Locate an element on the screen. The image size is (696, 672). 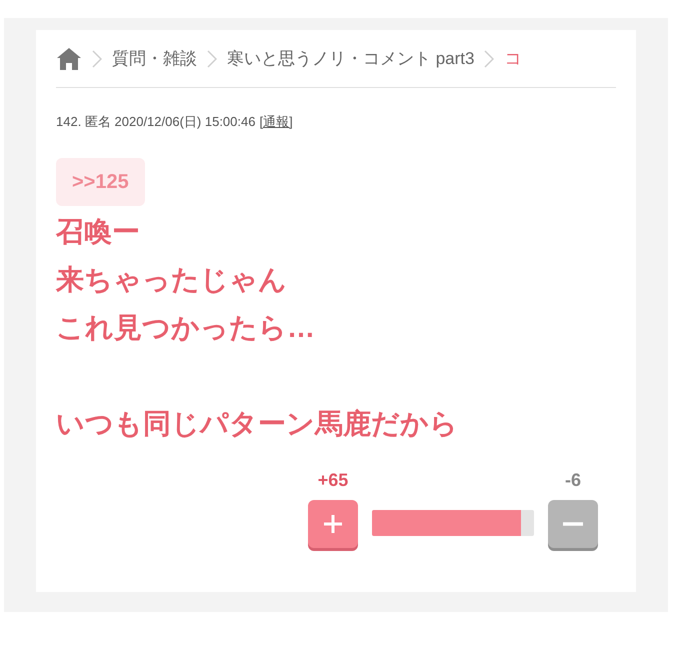
breadcrumb-link: 質問・雑談 is located at coordinates (154, 59).